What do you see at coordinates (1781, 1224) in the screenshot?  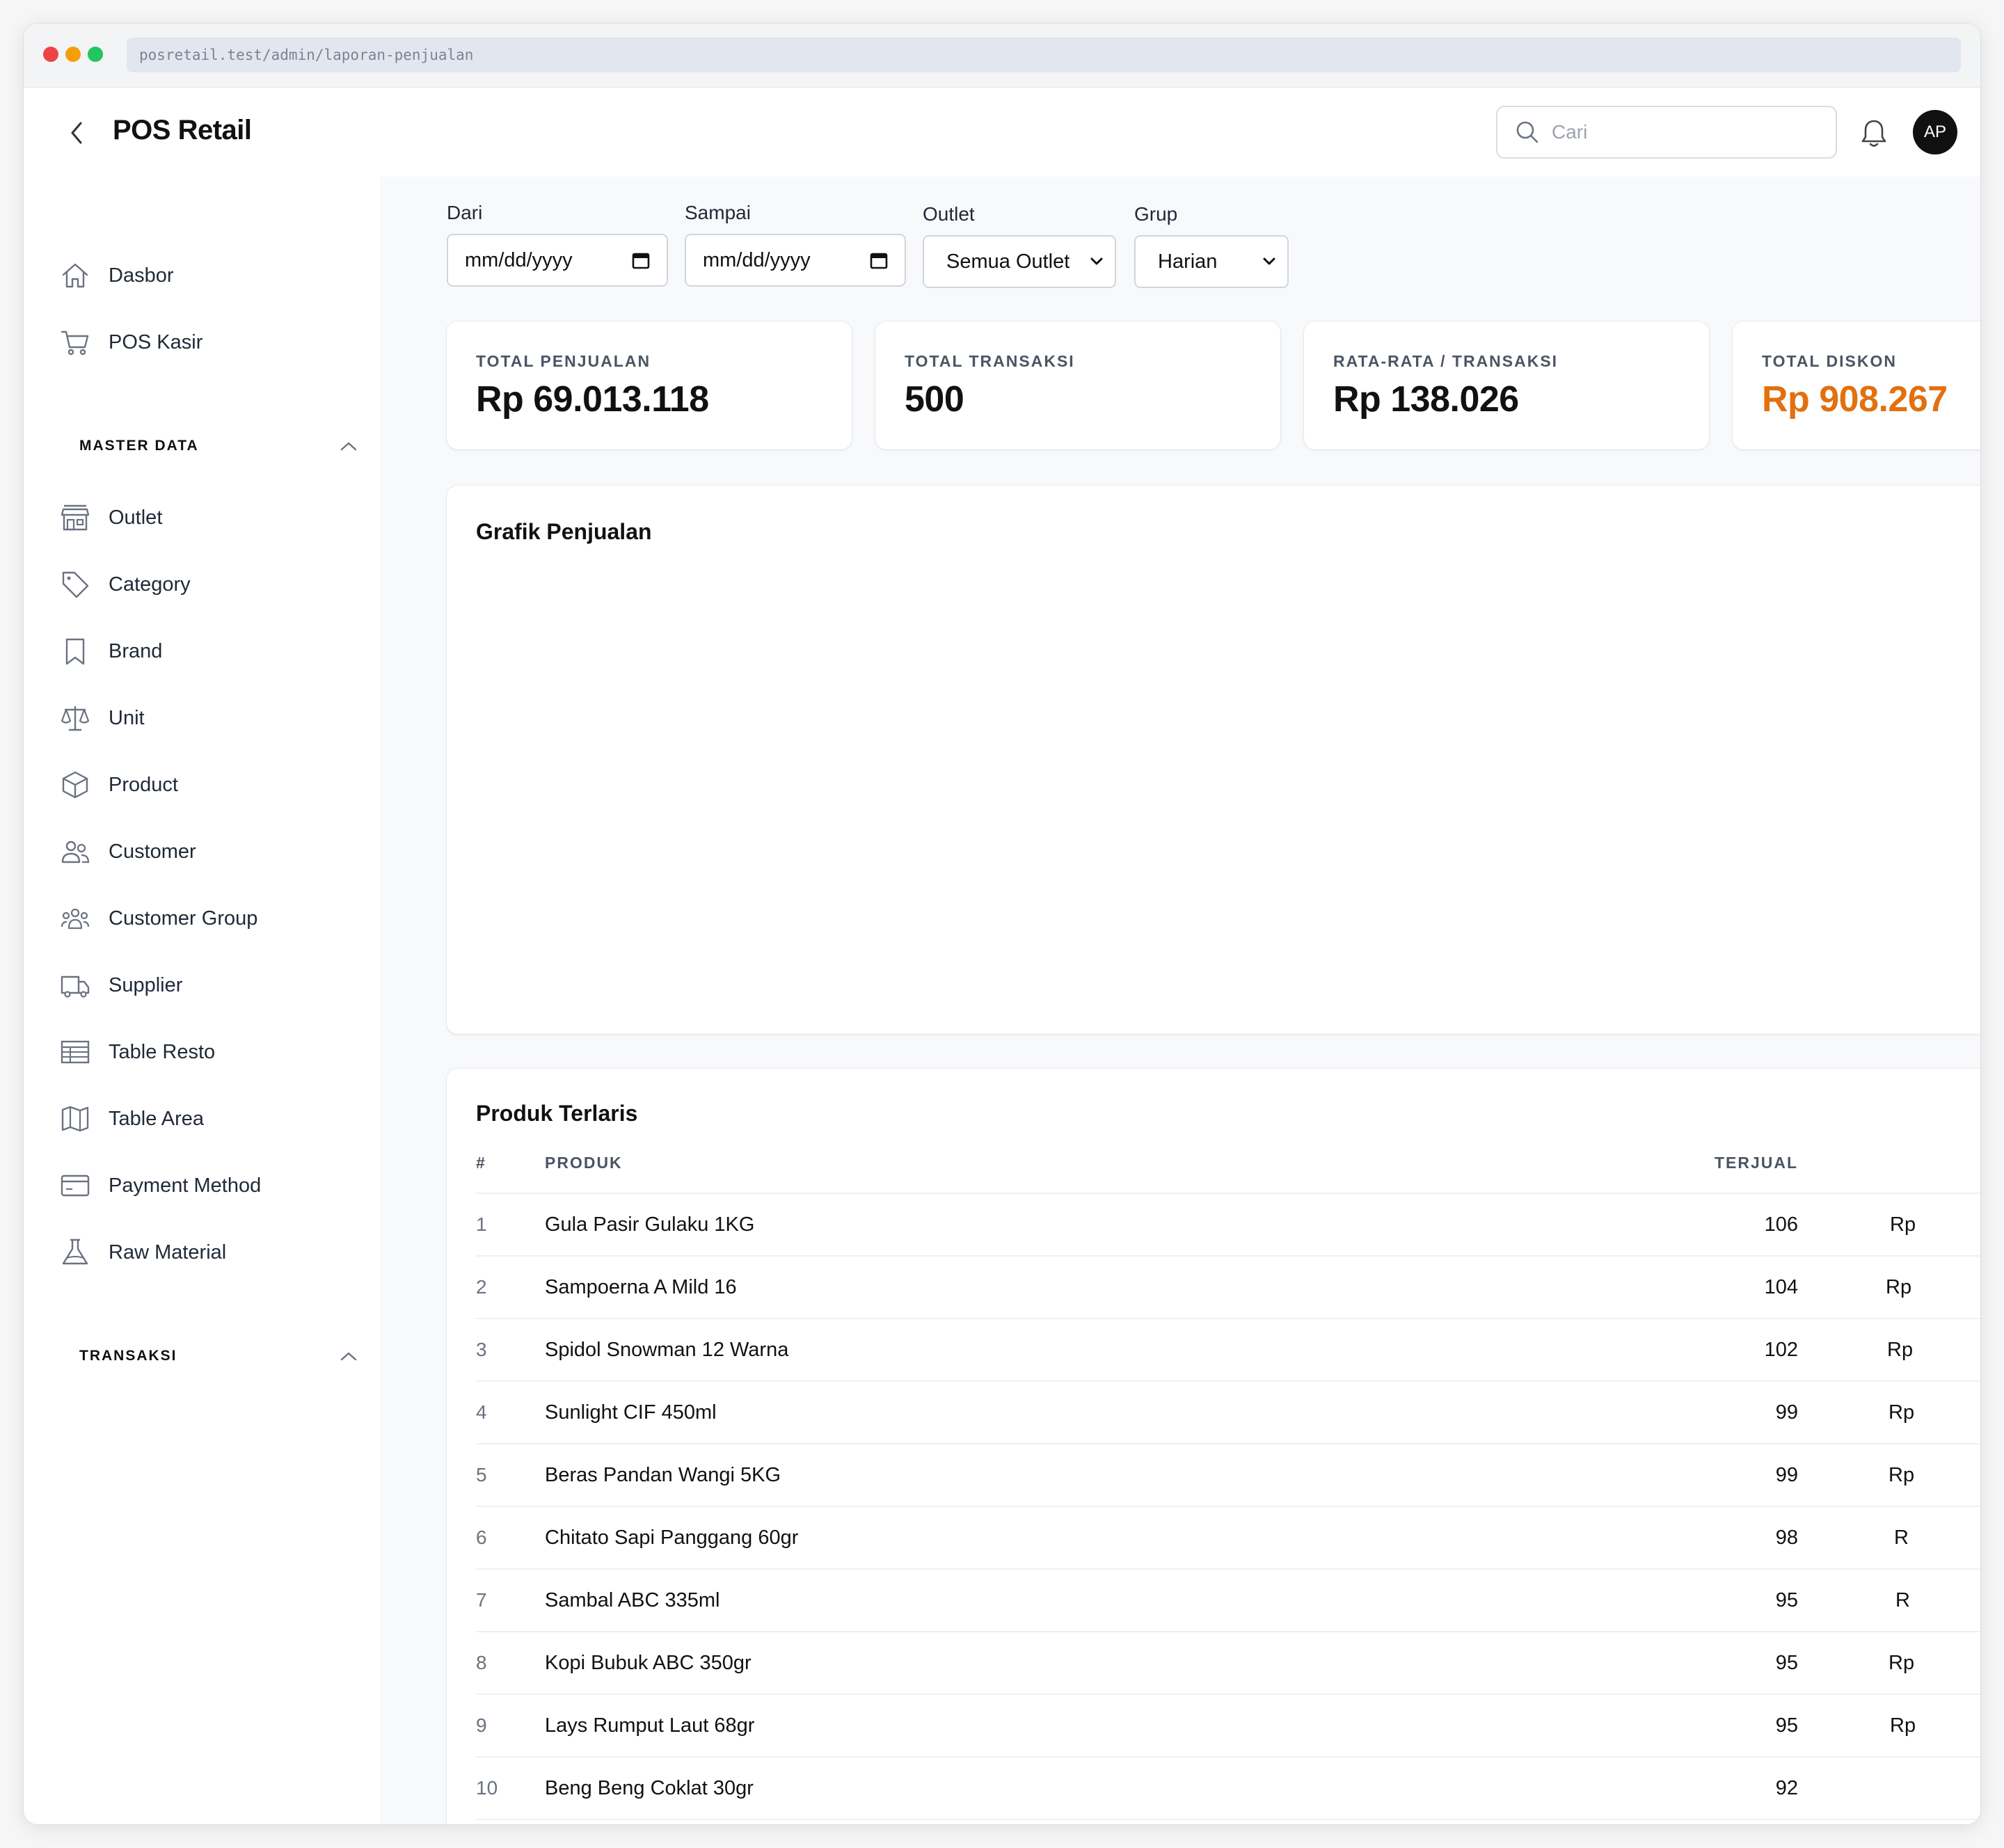 I see `sold-count: 106` at bounding box center [1781, 1224].